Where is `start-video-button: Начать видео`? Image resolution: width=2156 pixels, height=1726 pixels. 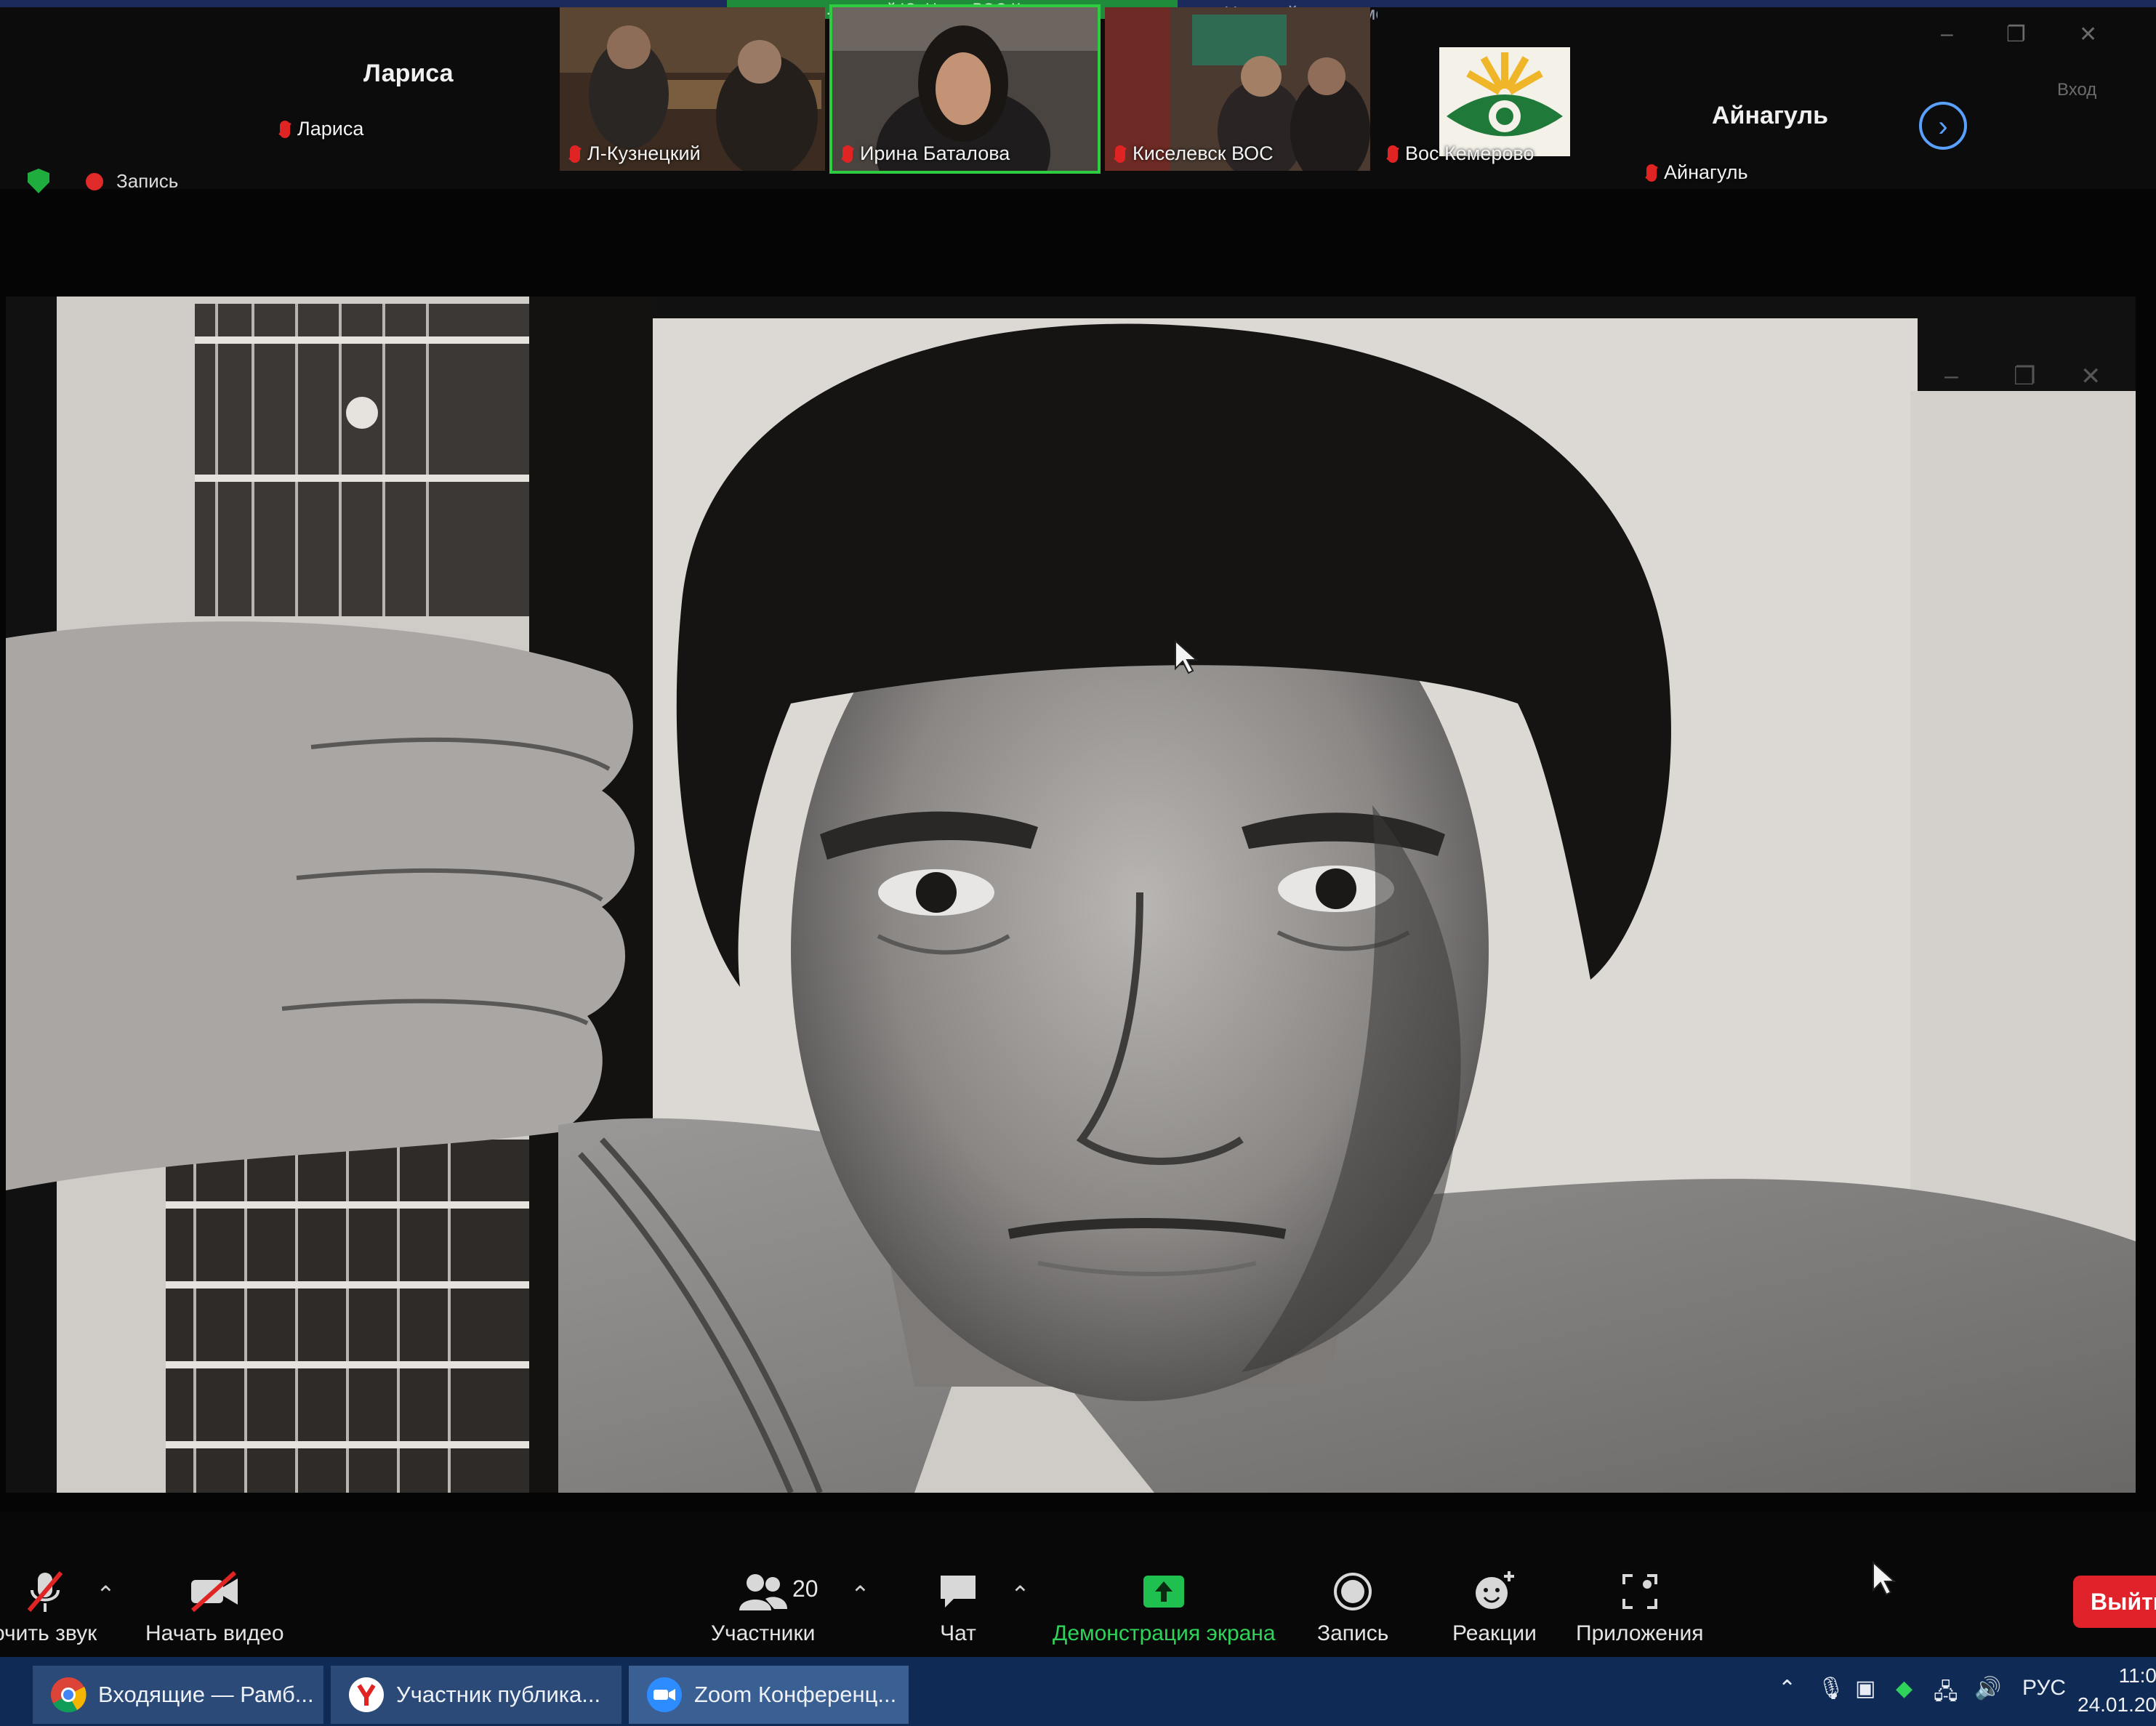 start-video-button: Начать видео is located at coordinates (214, 1606).